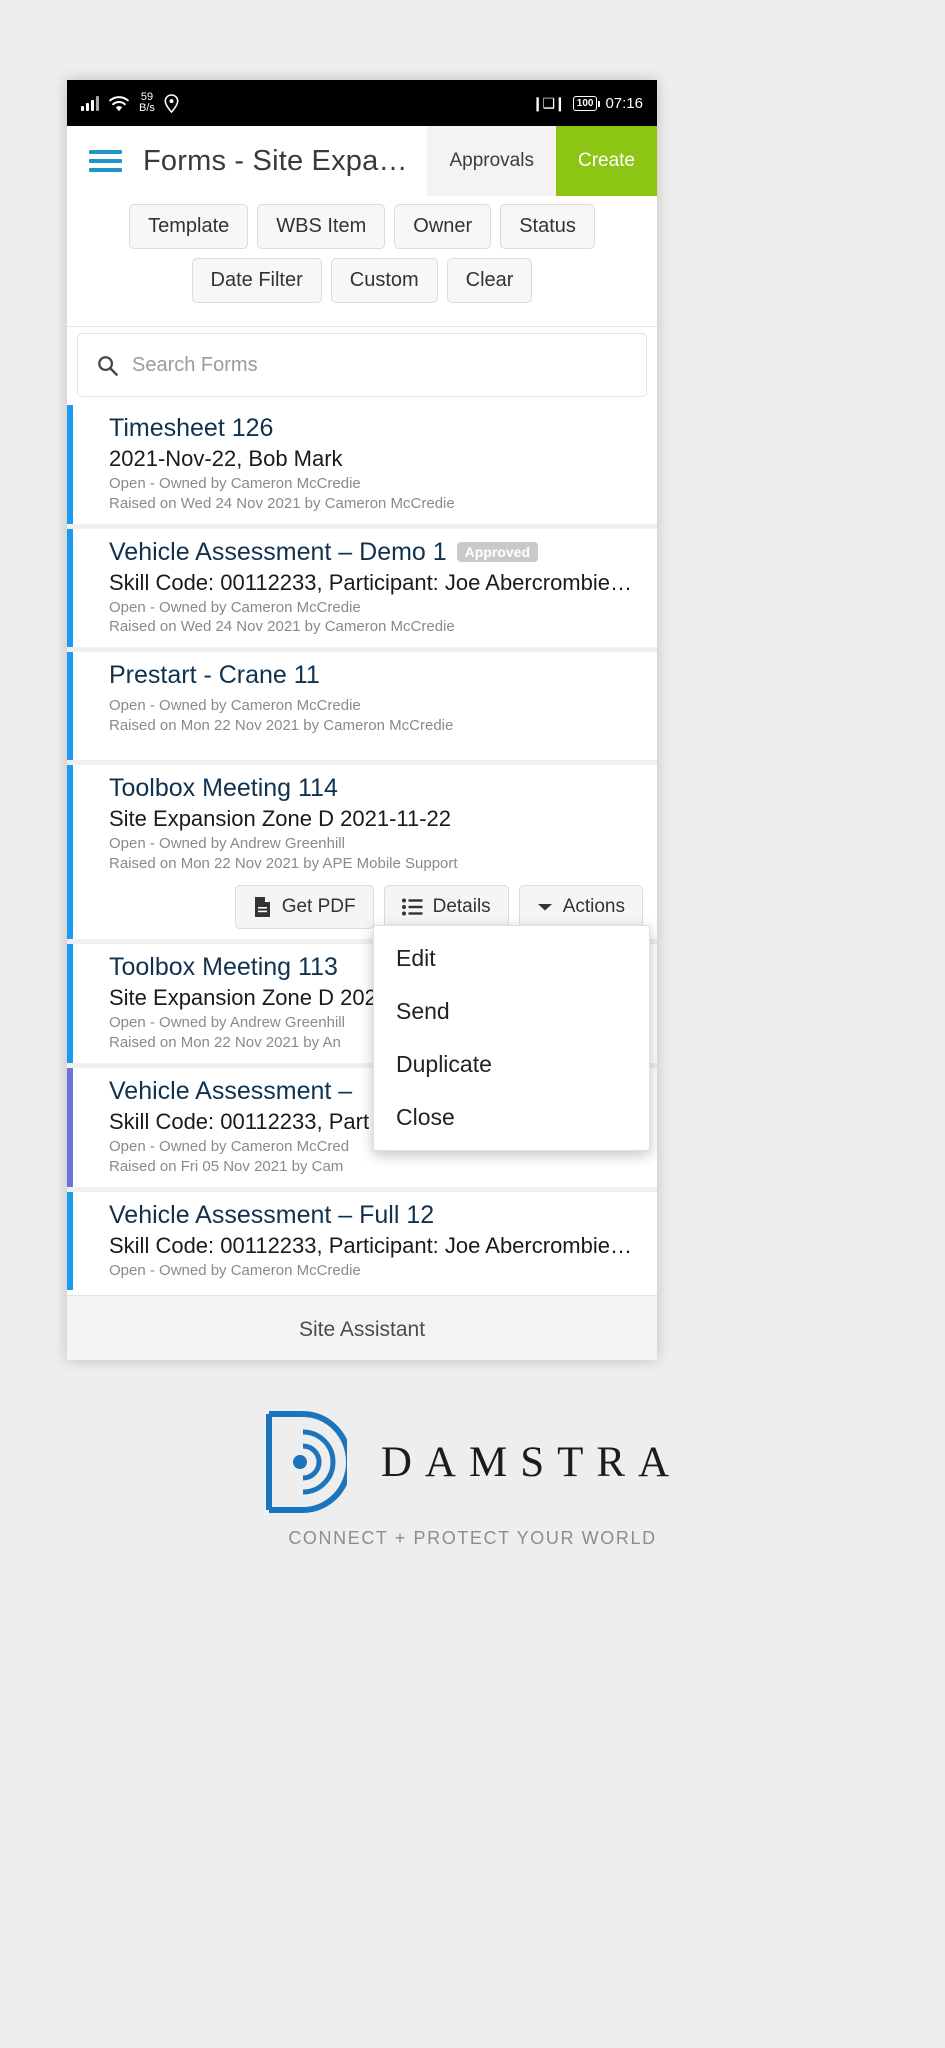 This screenshot has height=2048, width=945. I want to click on brand-name: DAMSTRA, so click(531, 1462).